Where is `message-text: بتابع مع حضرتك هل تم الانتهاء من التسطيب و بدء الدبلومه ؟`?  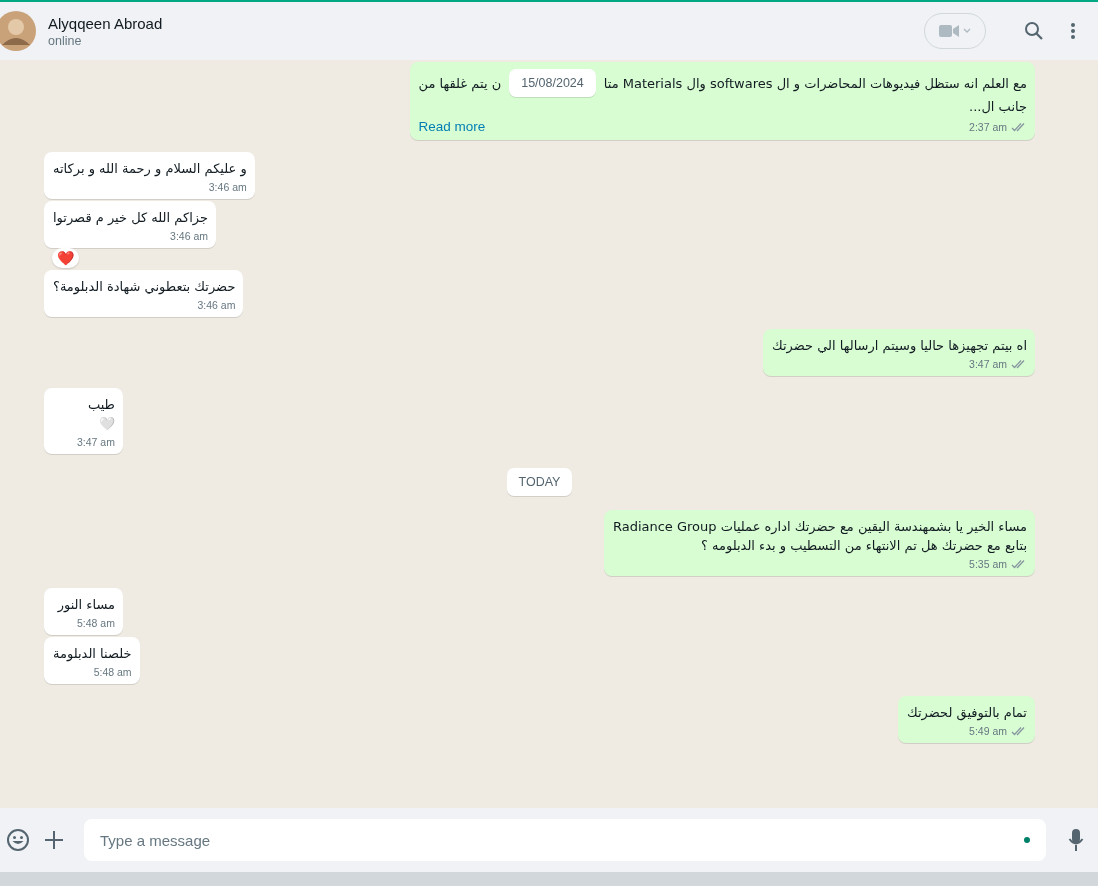
message-text: بتابع مع حضرتك هل تم الانتهاء من التسطيب و بدء الدبلومه ؟ is located at coordinates (863, 546).